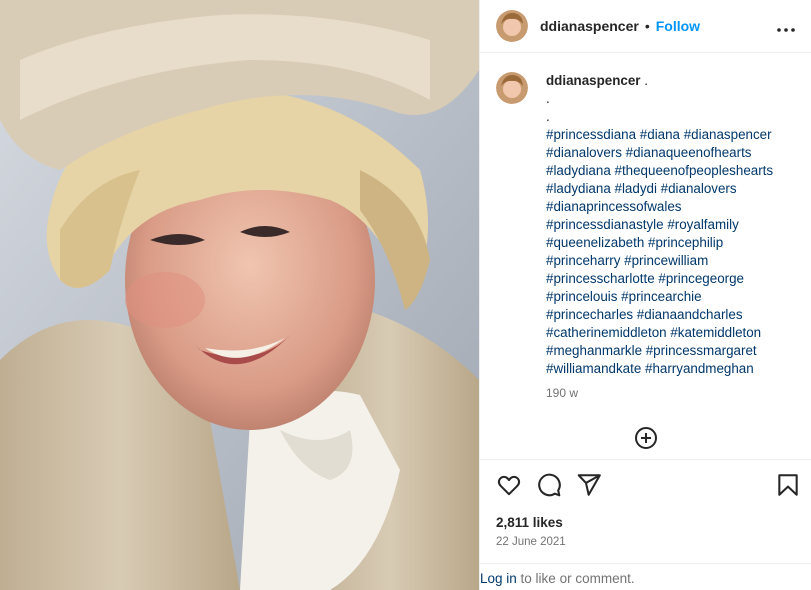 Image resolution: width=811 pixels, height=590 pixels. What do you see at coordinates (575, 578) in the screenshot?
I see `login-text: to like or comment.` at bounding box center [575, 578].